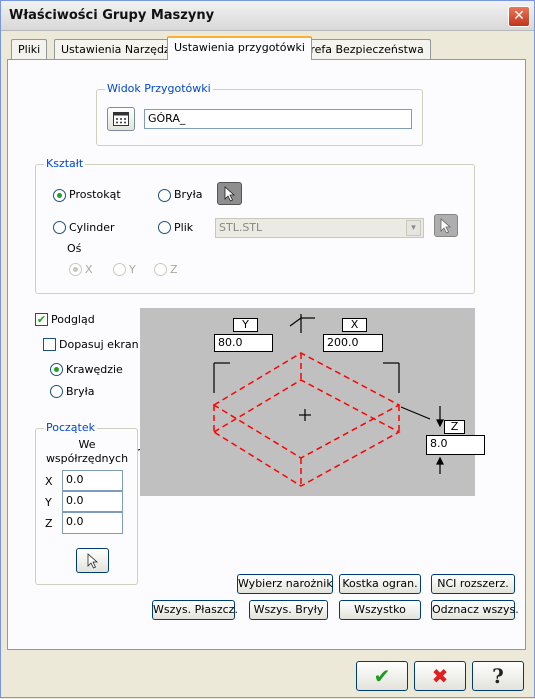 Image resolution: width=535 pixels, height=699 pixels. Describe the element at coordinates (195, 610) in the screenshot. I see `all-surfaces-button: Wszys. Płaszcz.` at that location.